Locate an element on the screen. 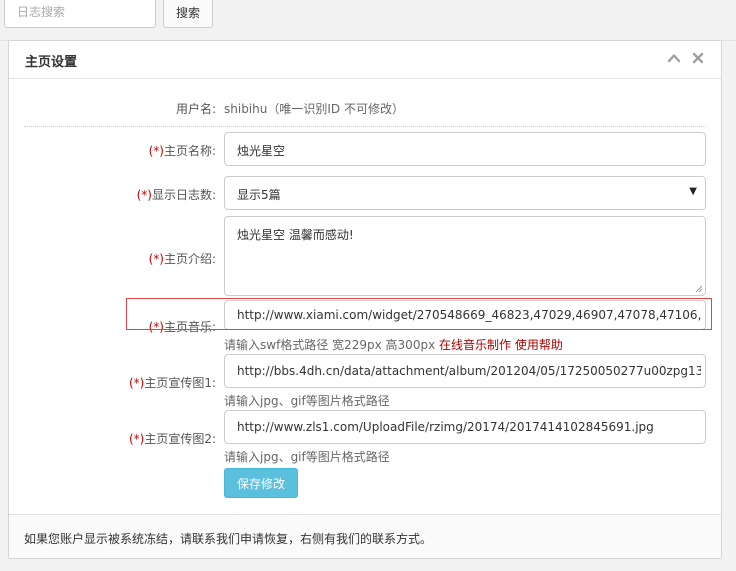 This screenshot has height=571, width=736. usage-help-link: 使用帮助 is located at coordinates (539, 345).